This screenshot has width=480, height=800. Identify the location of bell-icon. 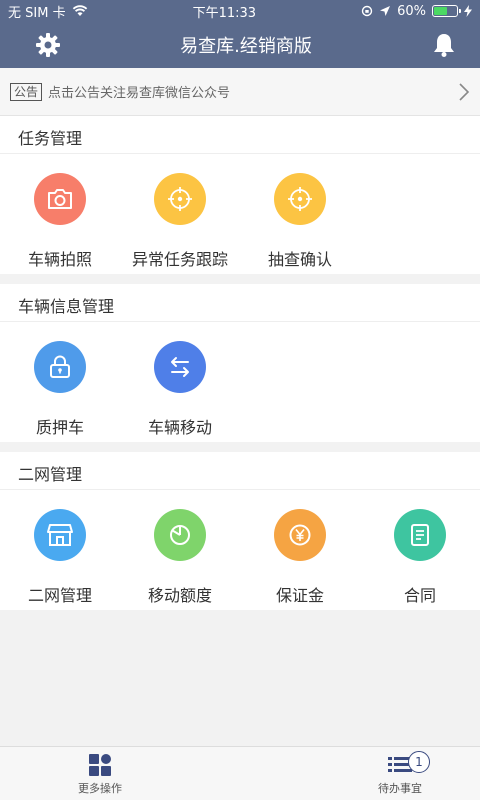
(443, 45).